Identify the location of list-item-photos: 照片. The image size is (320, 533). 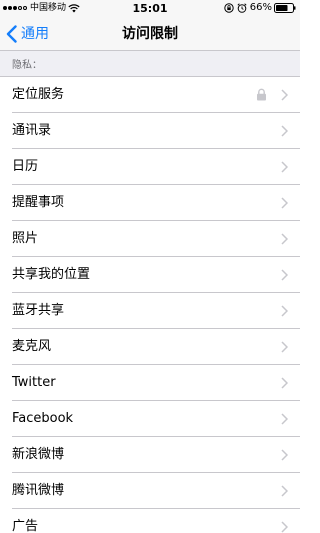
(150, 239).